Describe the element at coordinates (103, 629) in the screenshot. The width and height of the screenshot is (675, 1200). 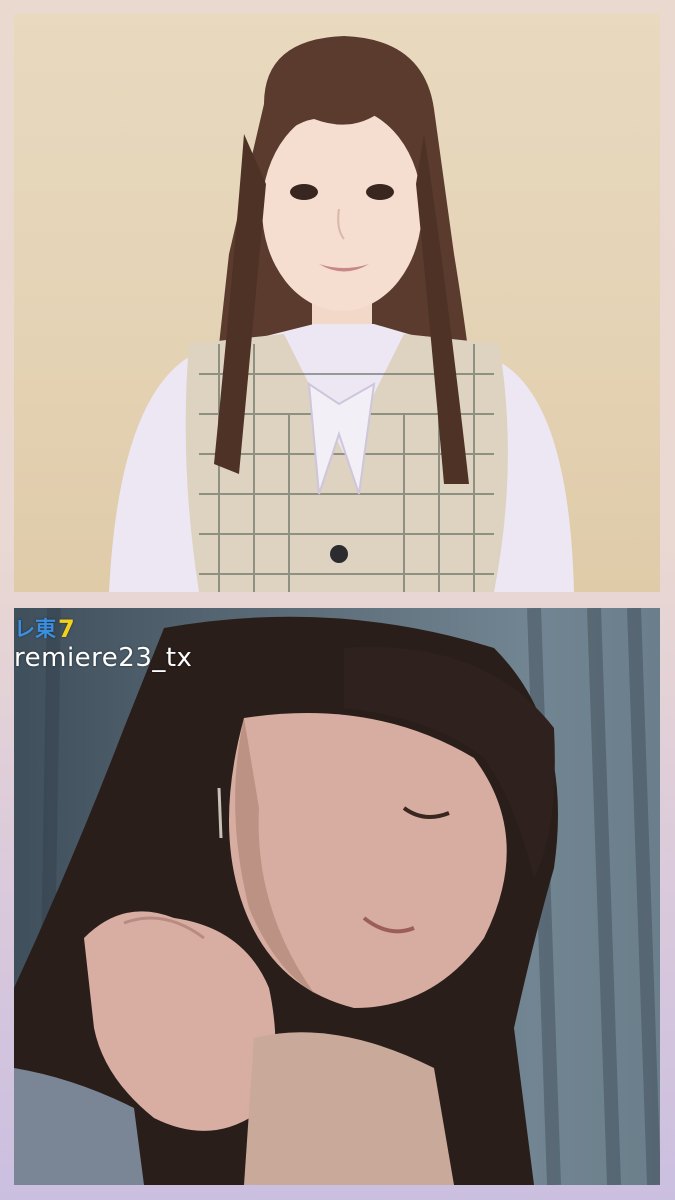
I see `channel-logo: レ東 7` at that location.